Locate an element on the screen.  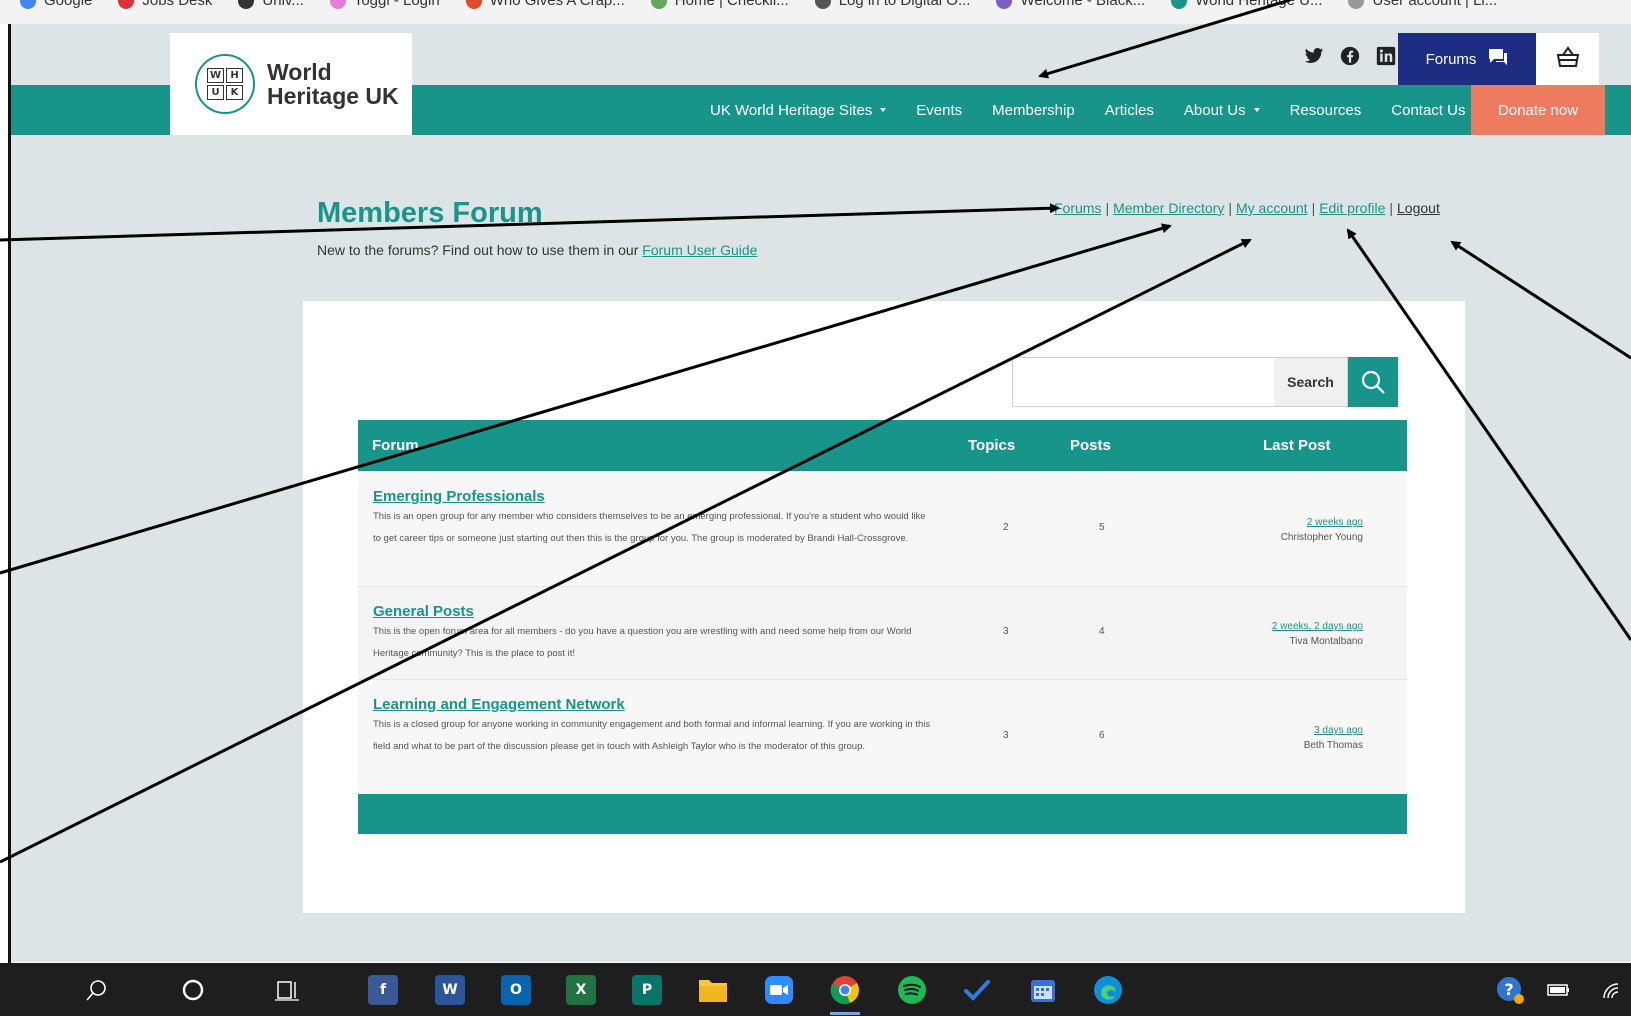
twitter-icon is located at coordinates (1314, 56).